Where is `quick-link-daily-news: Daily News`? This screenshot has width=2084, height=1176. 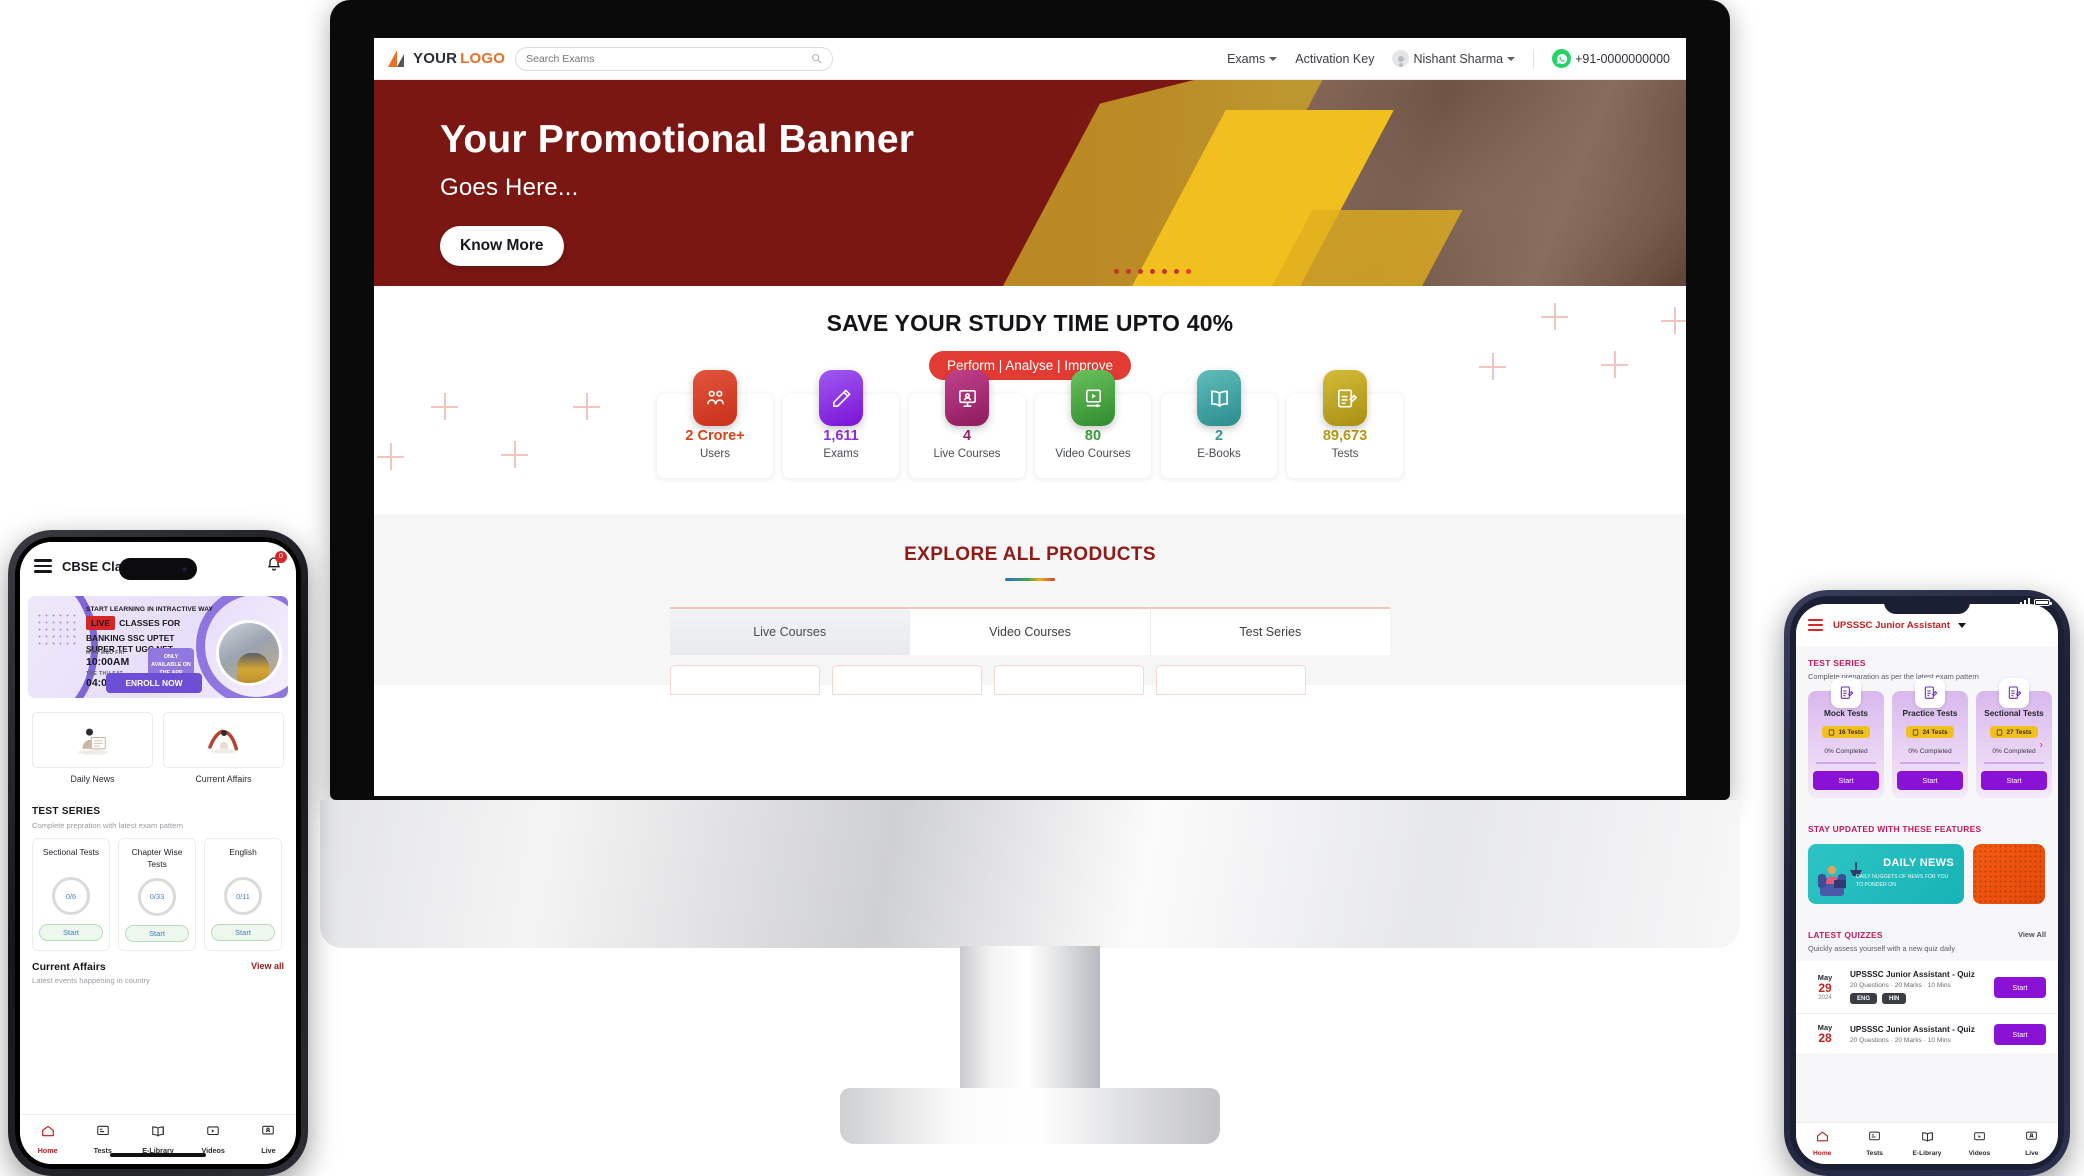
quick-link-daily-news: Daily News is located at coordinates (92, 748).